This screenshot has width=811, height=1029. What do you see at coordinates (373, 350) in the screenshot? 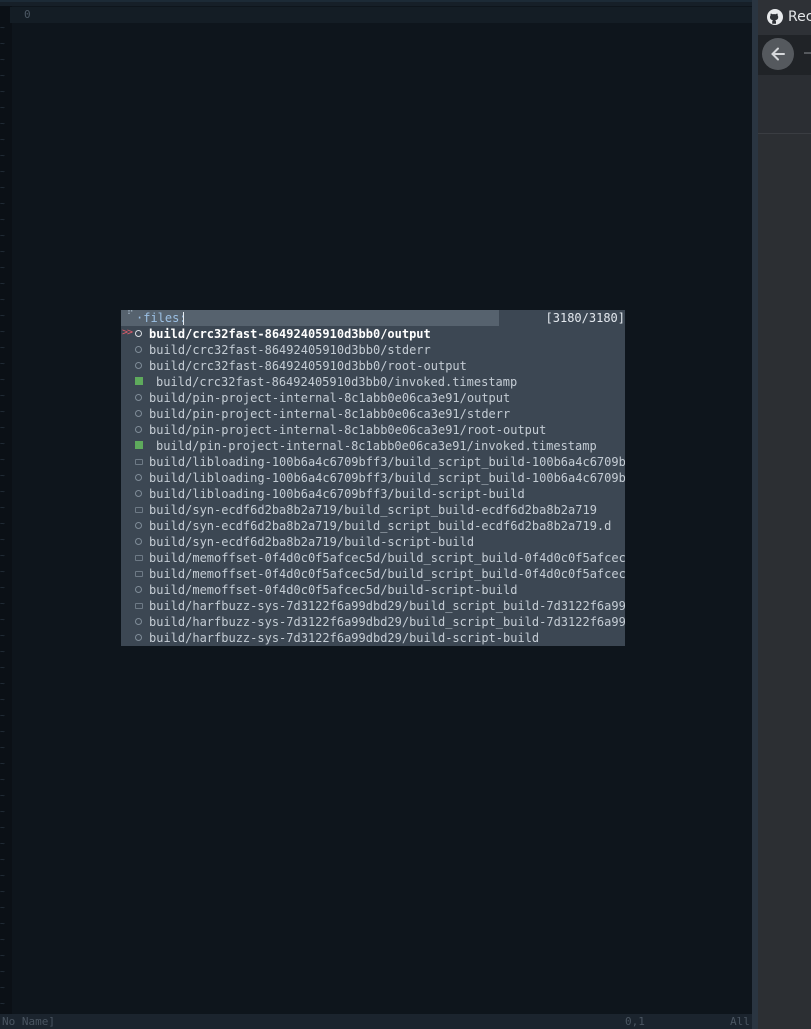
I see `picker-item: build/crc32fast-86492405910d3bb0/stderr` at bounding box center [373, 350].